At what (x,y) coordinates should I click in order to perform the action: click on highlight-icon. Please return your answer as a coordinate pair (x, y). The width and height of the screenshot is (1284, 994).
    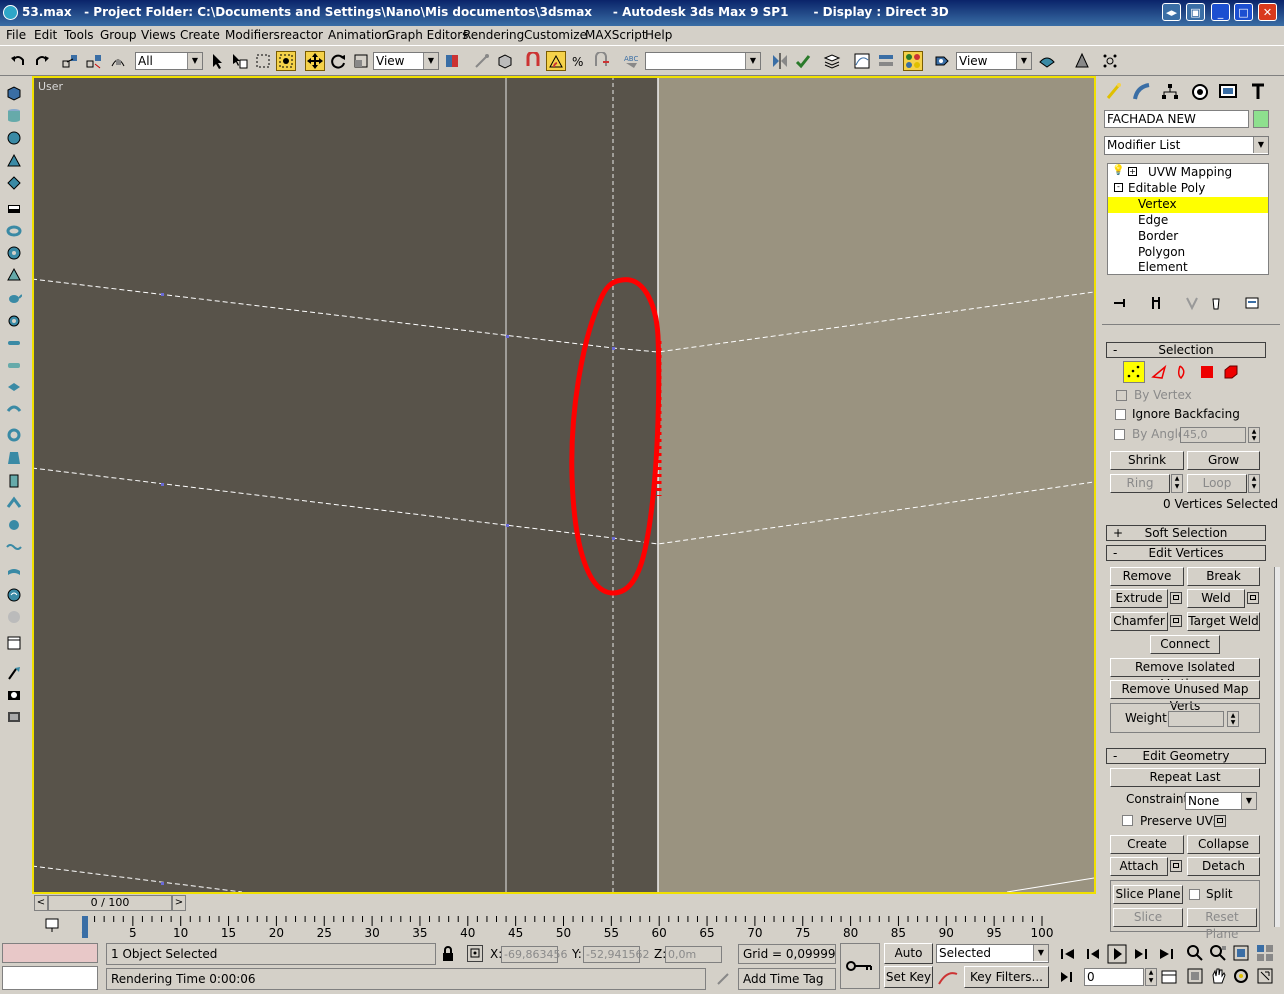
    Looking at the image, I should click on (1082, 61).